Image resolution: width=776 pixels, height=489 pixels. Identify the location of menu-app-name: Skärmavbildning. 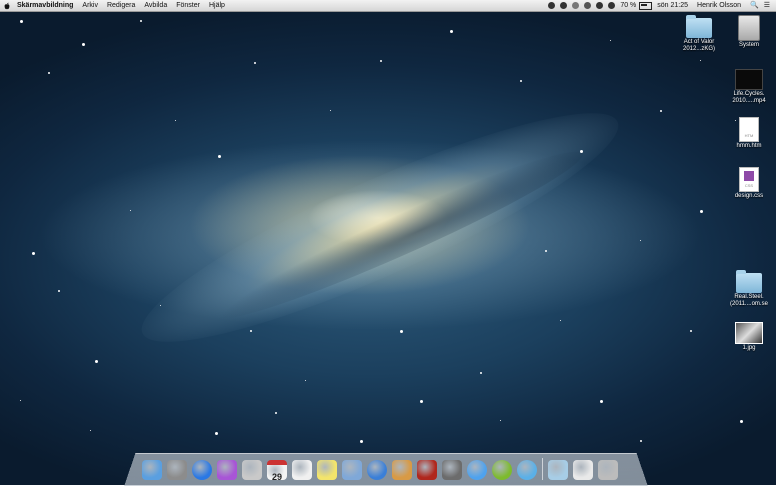
(45, 5).